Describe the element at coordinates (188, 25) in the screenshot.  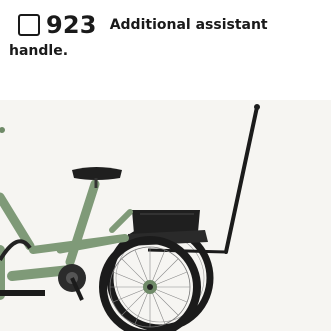
I see `item-description-line-1: Additional assistant` at that location.